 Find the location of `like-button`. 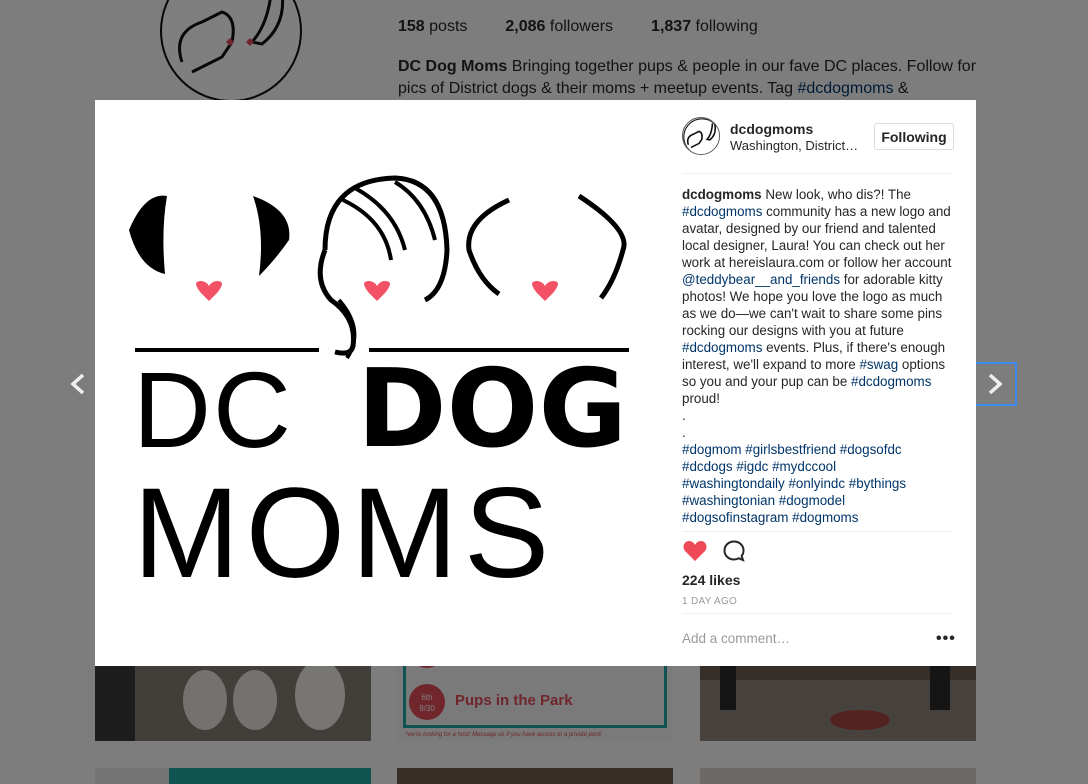

like-button is located at coordinates (695, 553).